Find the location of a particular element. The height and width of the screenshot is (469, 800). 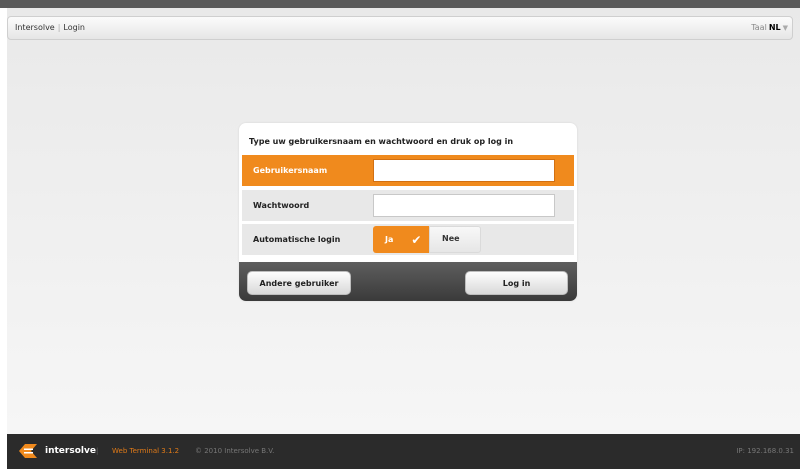

language-selector: Taal NL ▼ is located at coordinates (769, 27).